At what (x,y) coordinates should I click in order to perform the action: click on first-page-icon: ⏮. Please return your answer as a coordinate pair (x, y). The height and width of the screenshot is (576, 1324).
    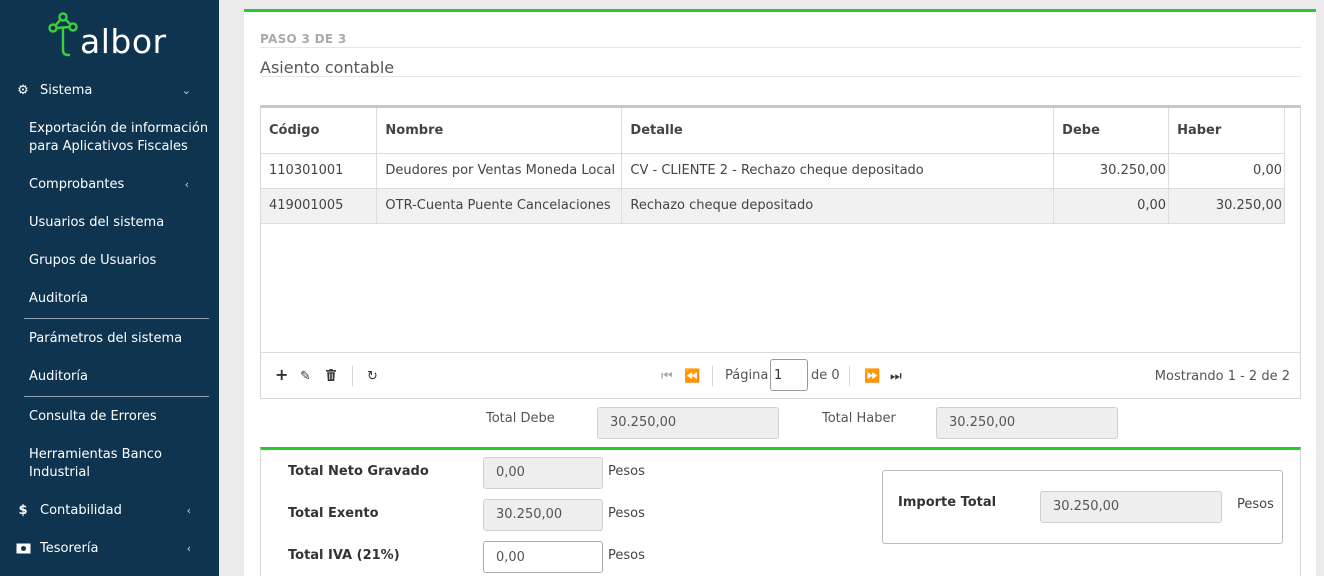
    Looking at the image, I should click on (667, 376).